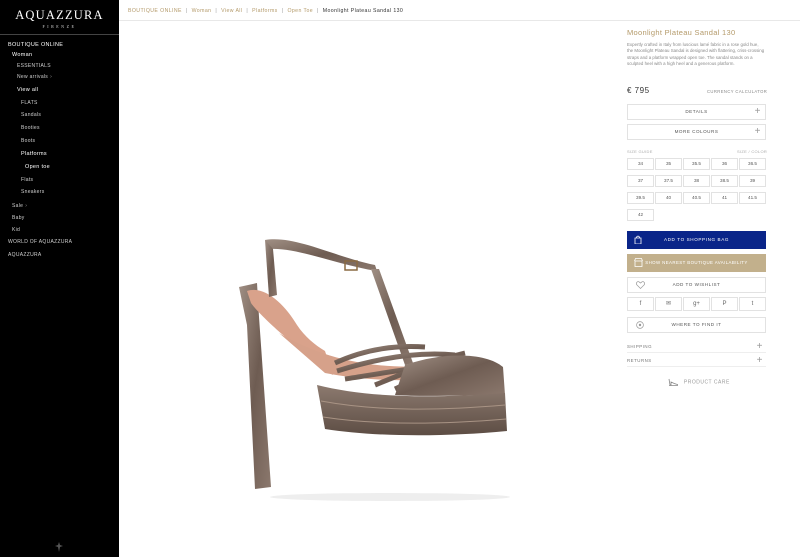 Image resolution: width=800 pixels, height=557 pixels. I want to click on sidebar-item: Sneakers, so click(33, 192).